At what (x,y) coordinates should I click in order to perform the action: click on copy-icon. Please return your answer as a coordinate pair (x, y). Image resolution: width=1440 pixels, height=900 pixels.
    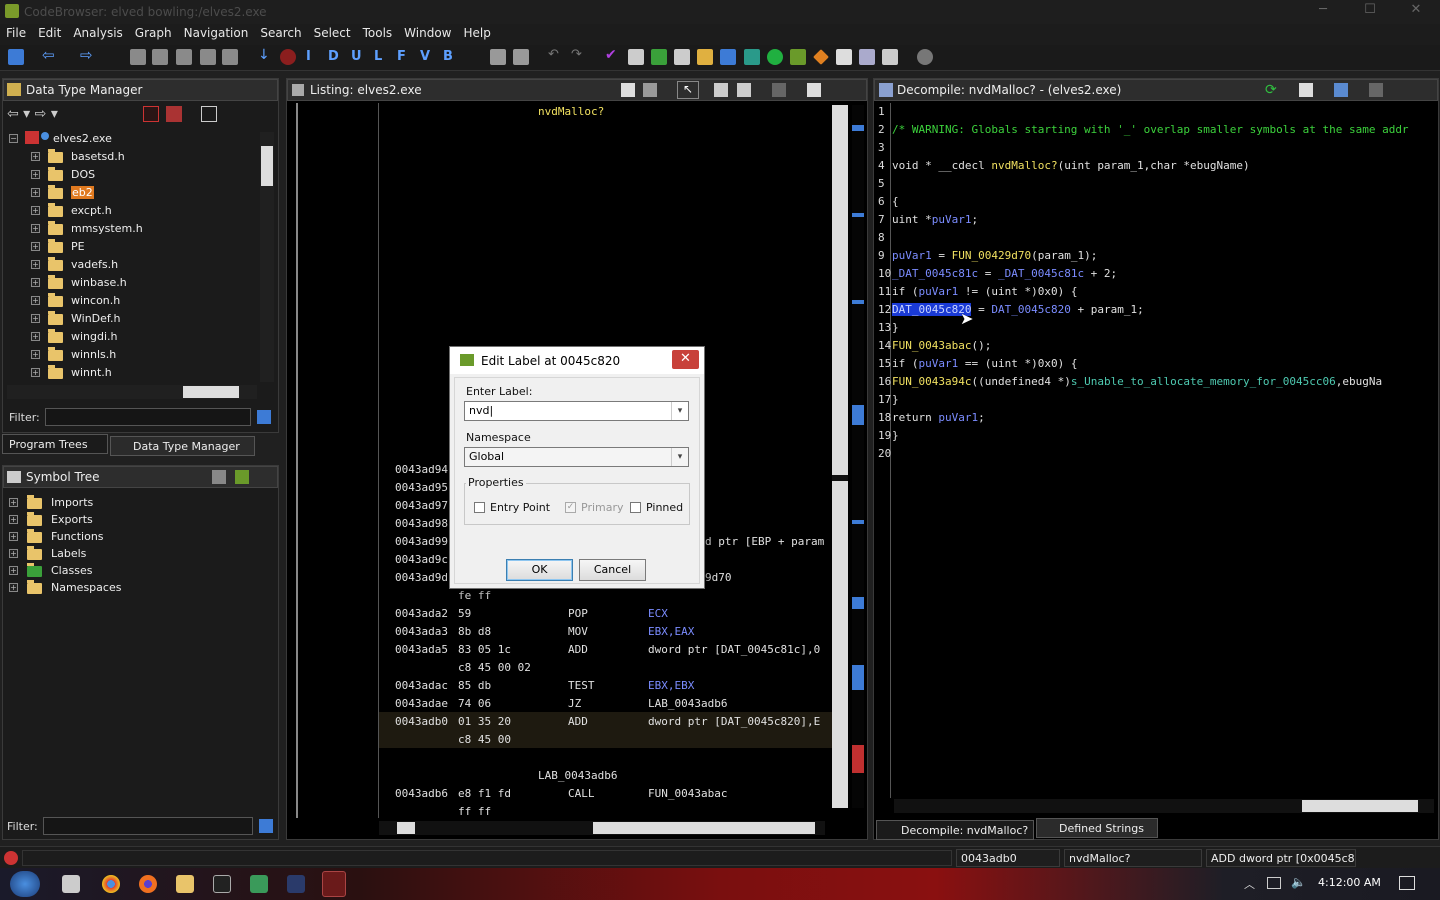
    Looking at the image, I should click on (498, 57).